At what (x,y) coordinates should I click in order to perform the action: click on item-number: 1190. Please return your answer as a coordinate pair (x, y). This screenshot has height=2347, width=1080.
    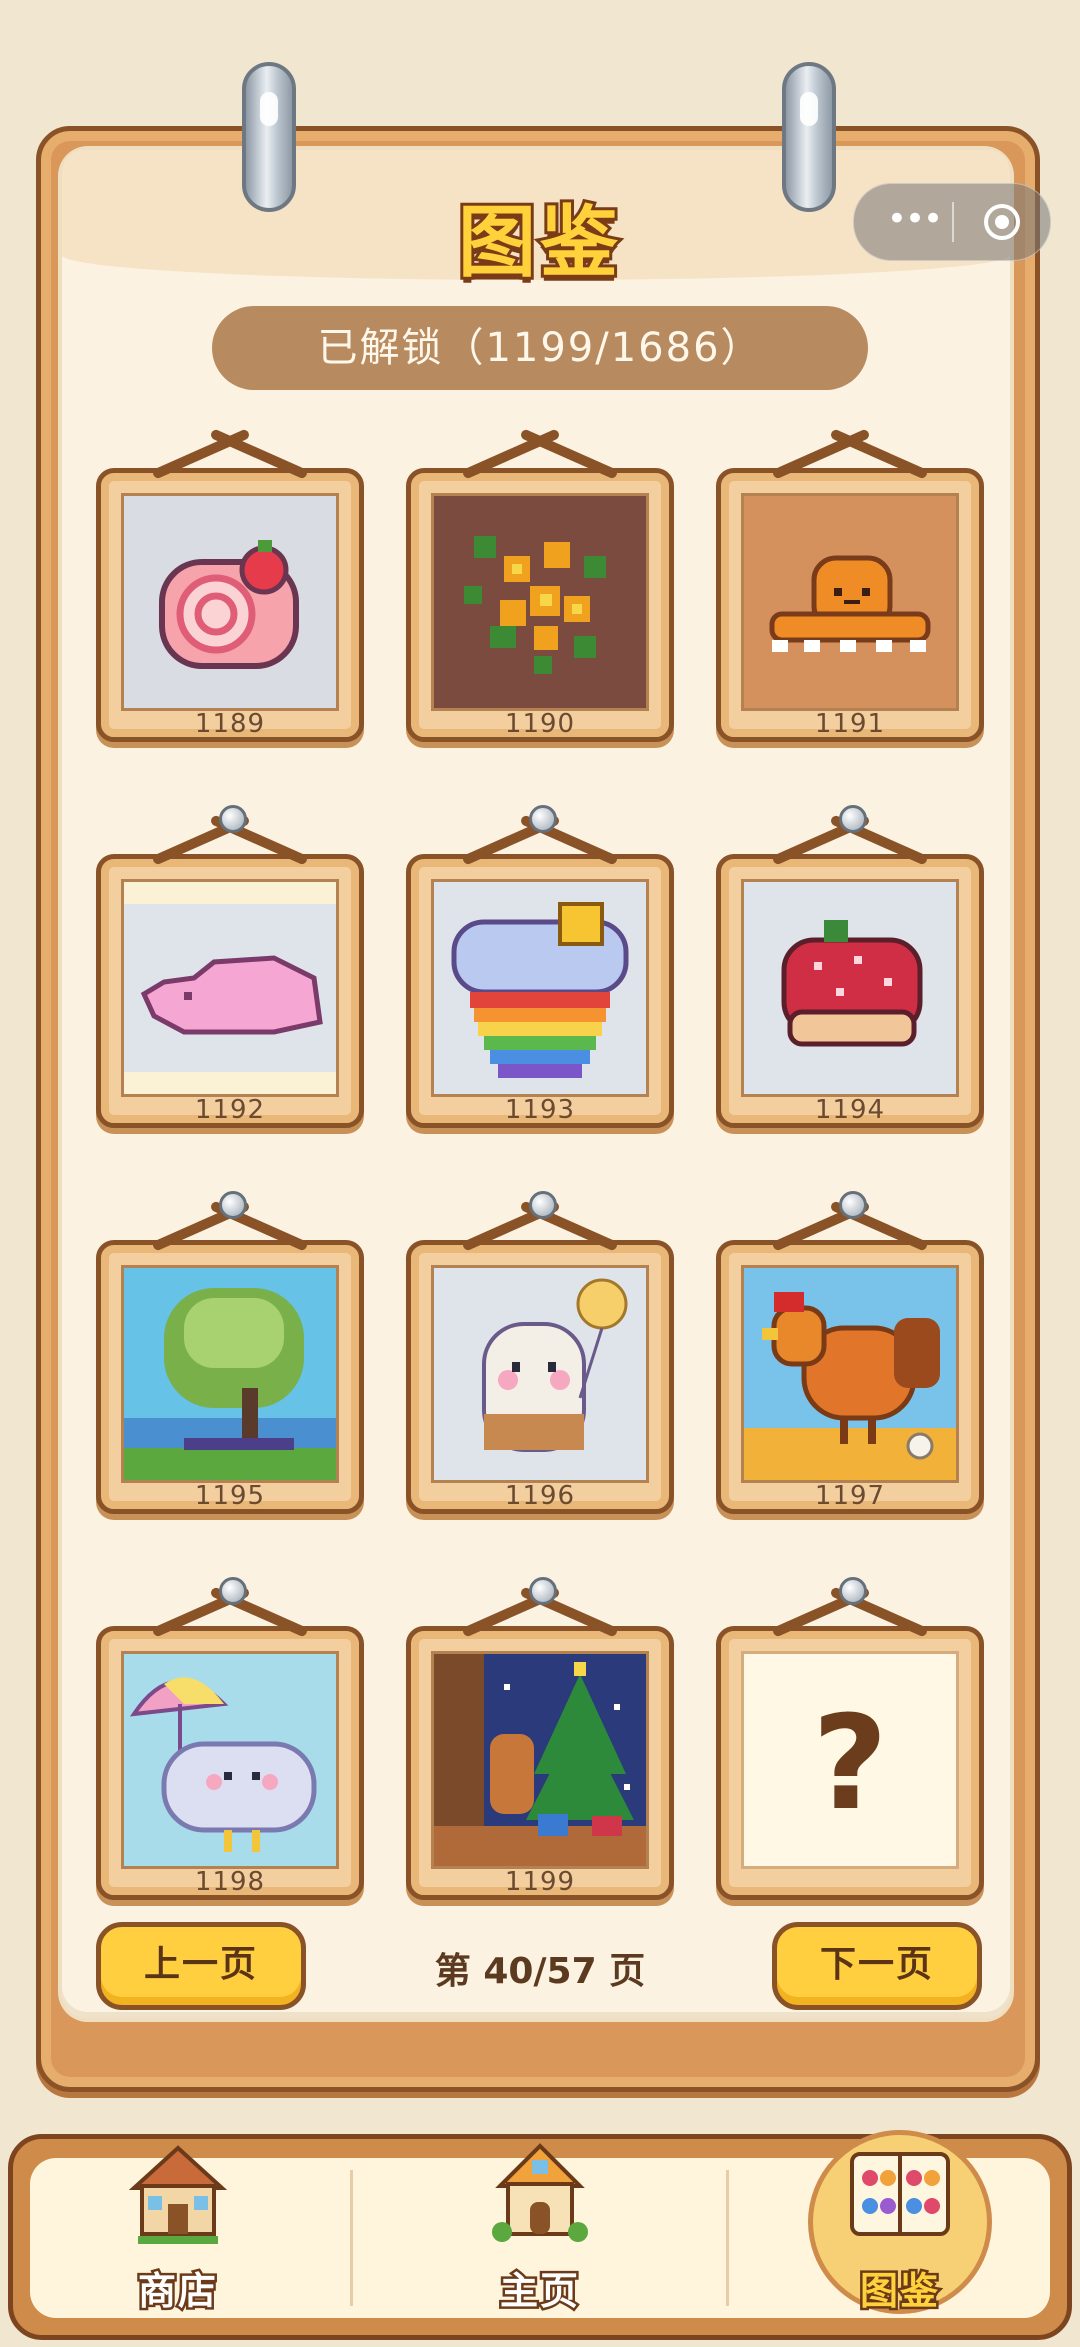
    Looking at the image, I should click on (540, 724).